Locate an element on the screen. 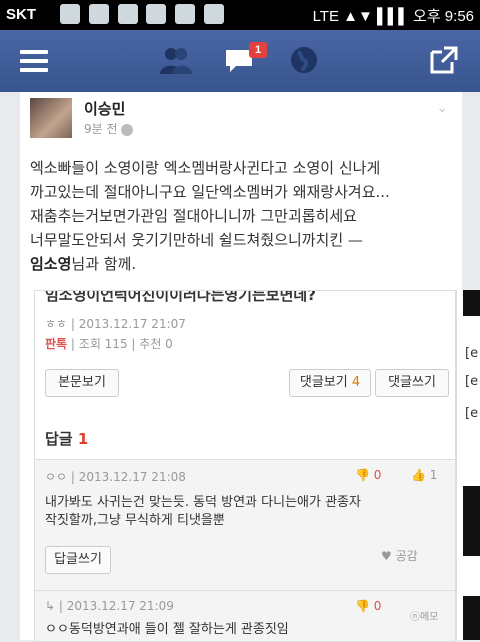  replies-header: 답글 1 is located at coordinates (66, 438).